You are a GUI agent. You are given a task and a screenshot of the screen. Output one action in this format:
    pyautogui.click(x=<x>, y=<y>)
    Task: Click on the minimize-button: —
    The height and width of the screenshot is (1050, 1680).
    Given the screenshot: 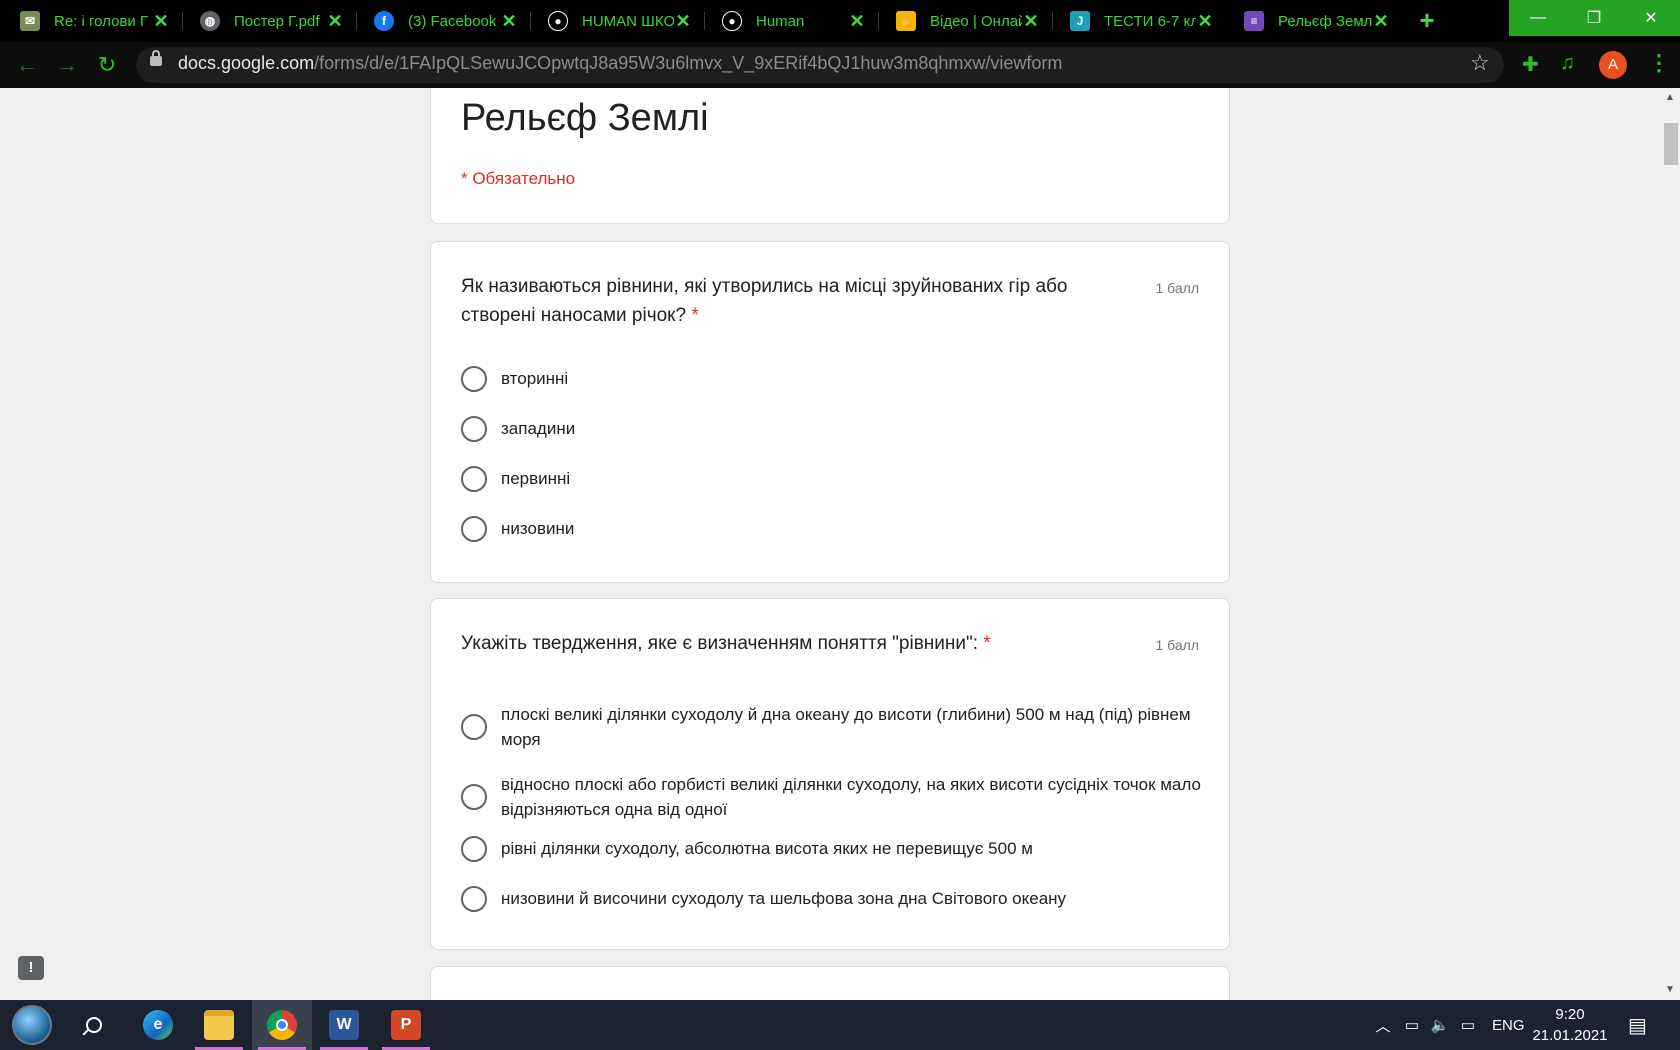 What is the action you would take?
    pyautogui.click(x=1538, y=18)
    